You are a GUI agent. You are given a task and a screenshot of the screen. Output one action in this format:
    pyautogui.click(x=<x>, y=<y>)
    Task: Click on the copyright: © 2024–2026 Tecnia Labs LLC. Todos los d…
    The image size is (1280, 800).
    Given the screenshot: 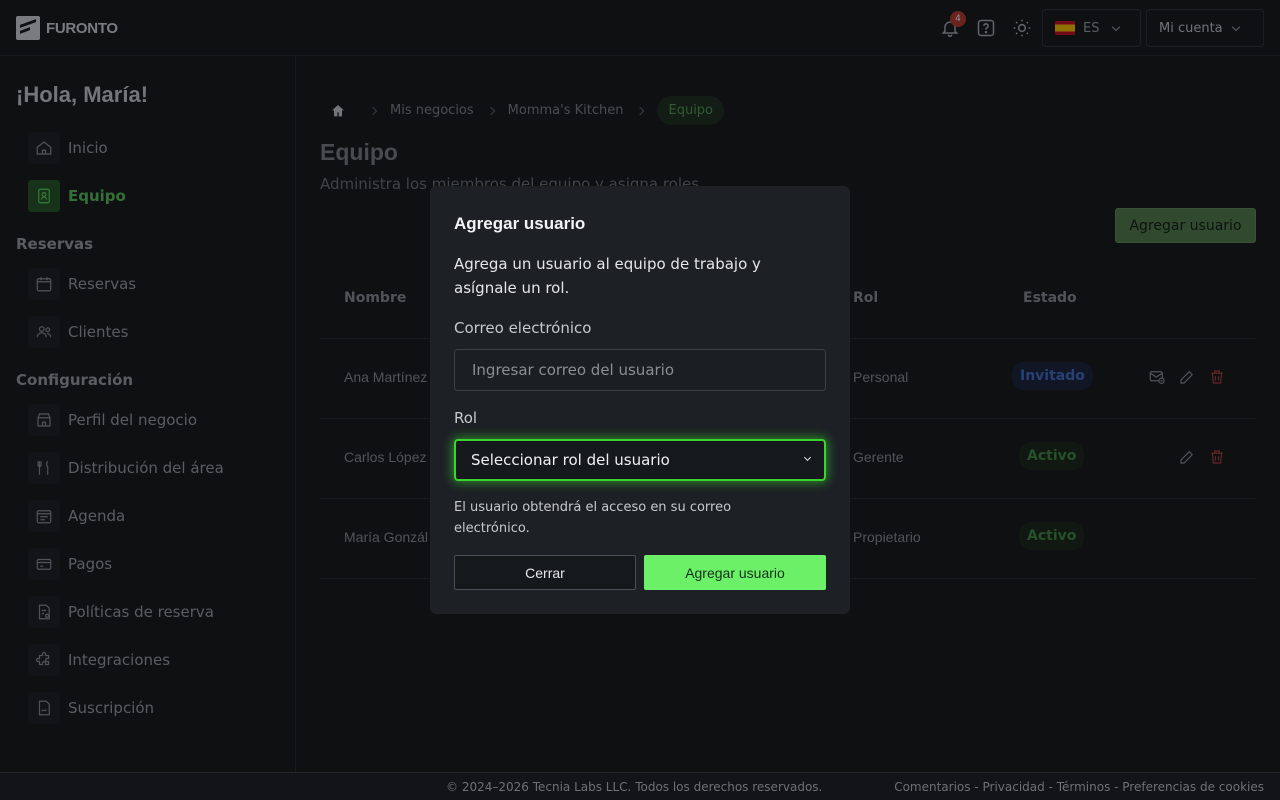 What is the action you would take?
    pyautogui.click(x=634, y=787)
    